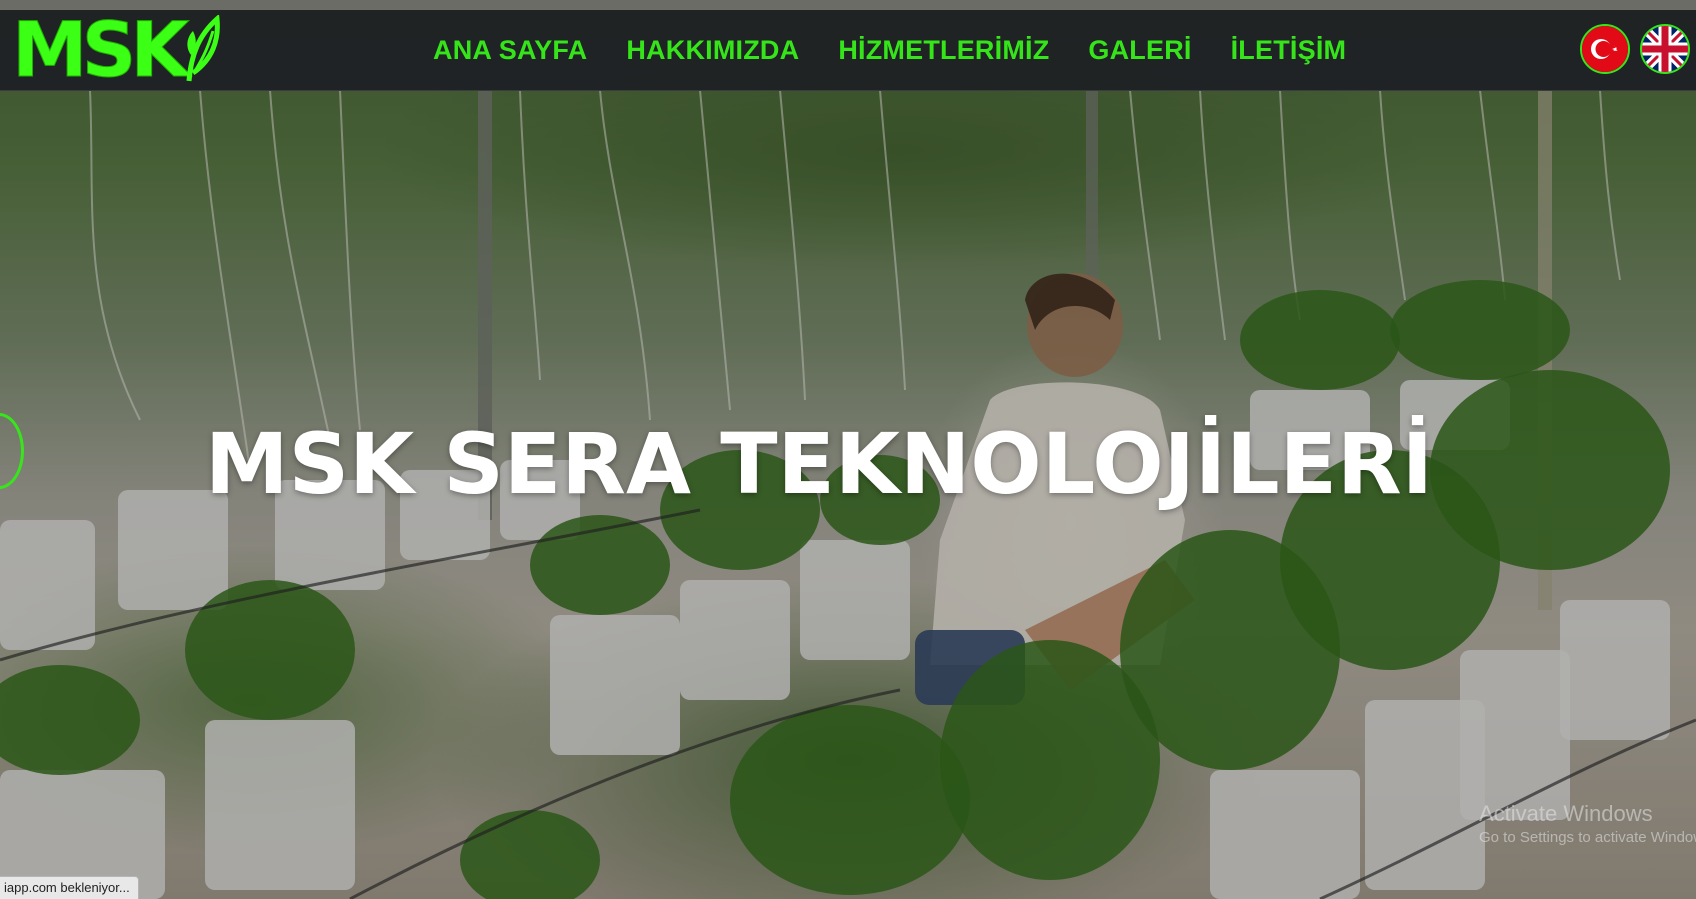 Image resolution: width=1696 pixels, height=899 pixels. Describe the element at coordinates (203, 48) in the screenshot. I see `leaf-icon` at that location.